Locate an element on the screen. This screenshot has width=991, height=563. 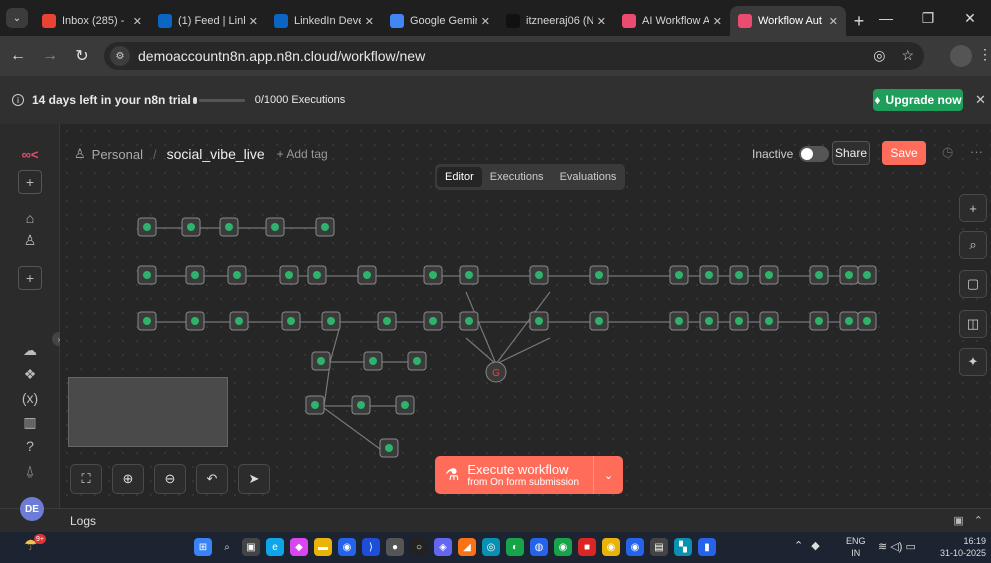
language-indicator: ENG IN is located at coordinates (856, 547).